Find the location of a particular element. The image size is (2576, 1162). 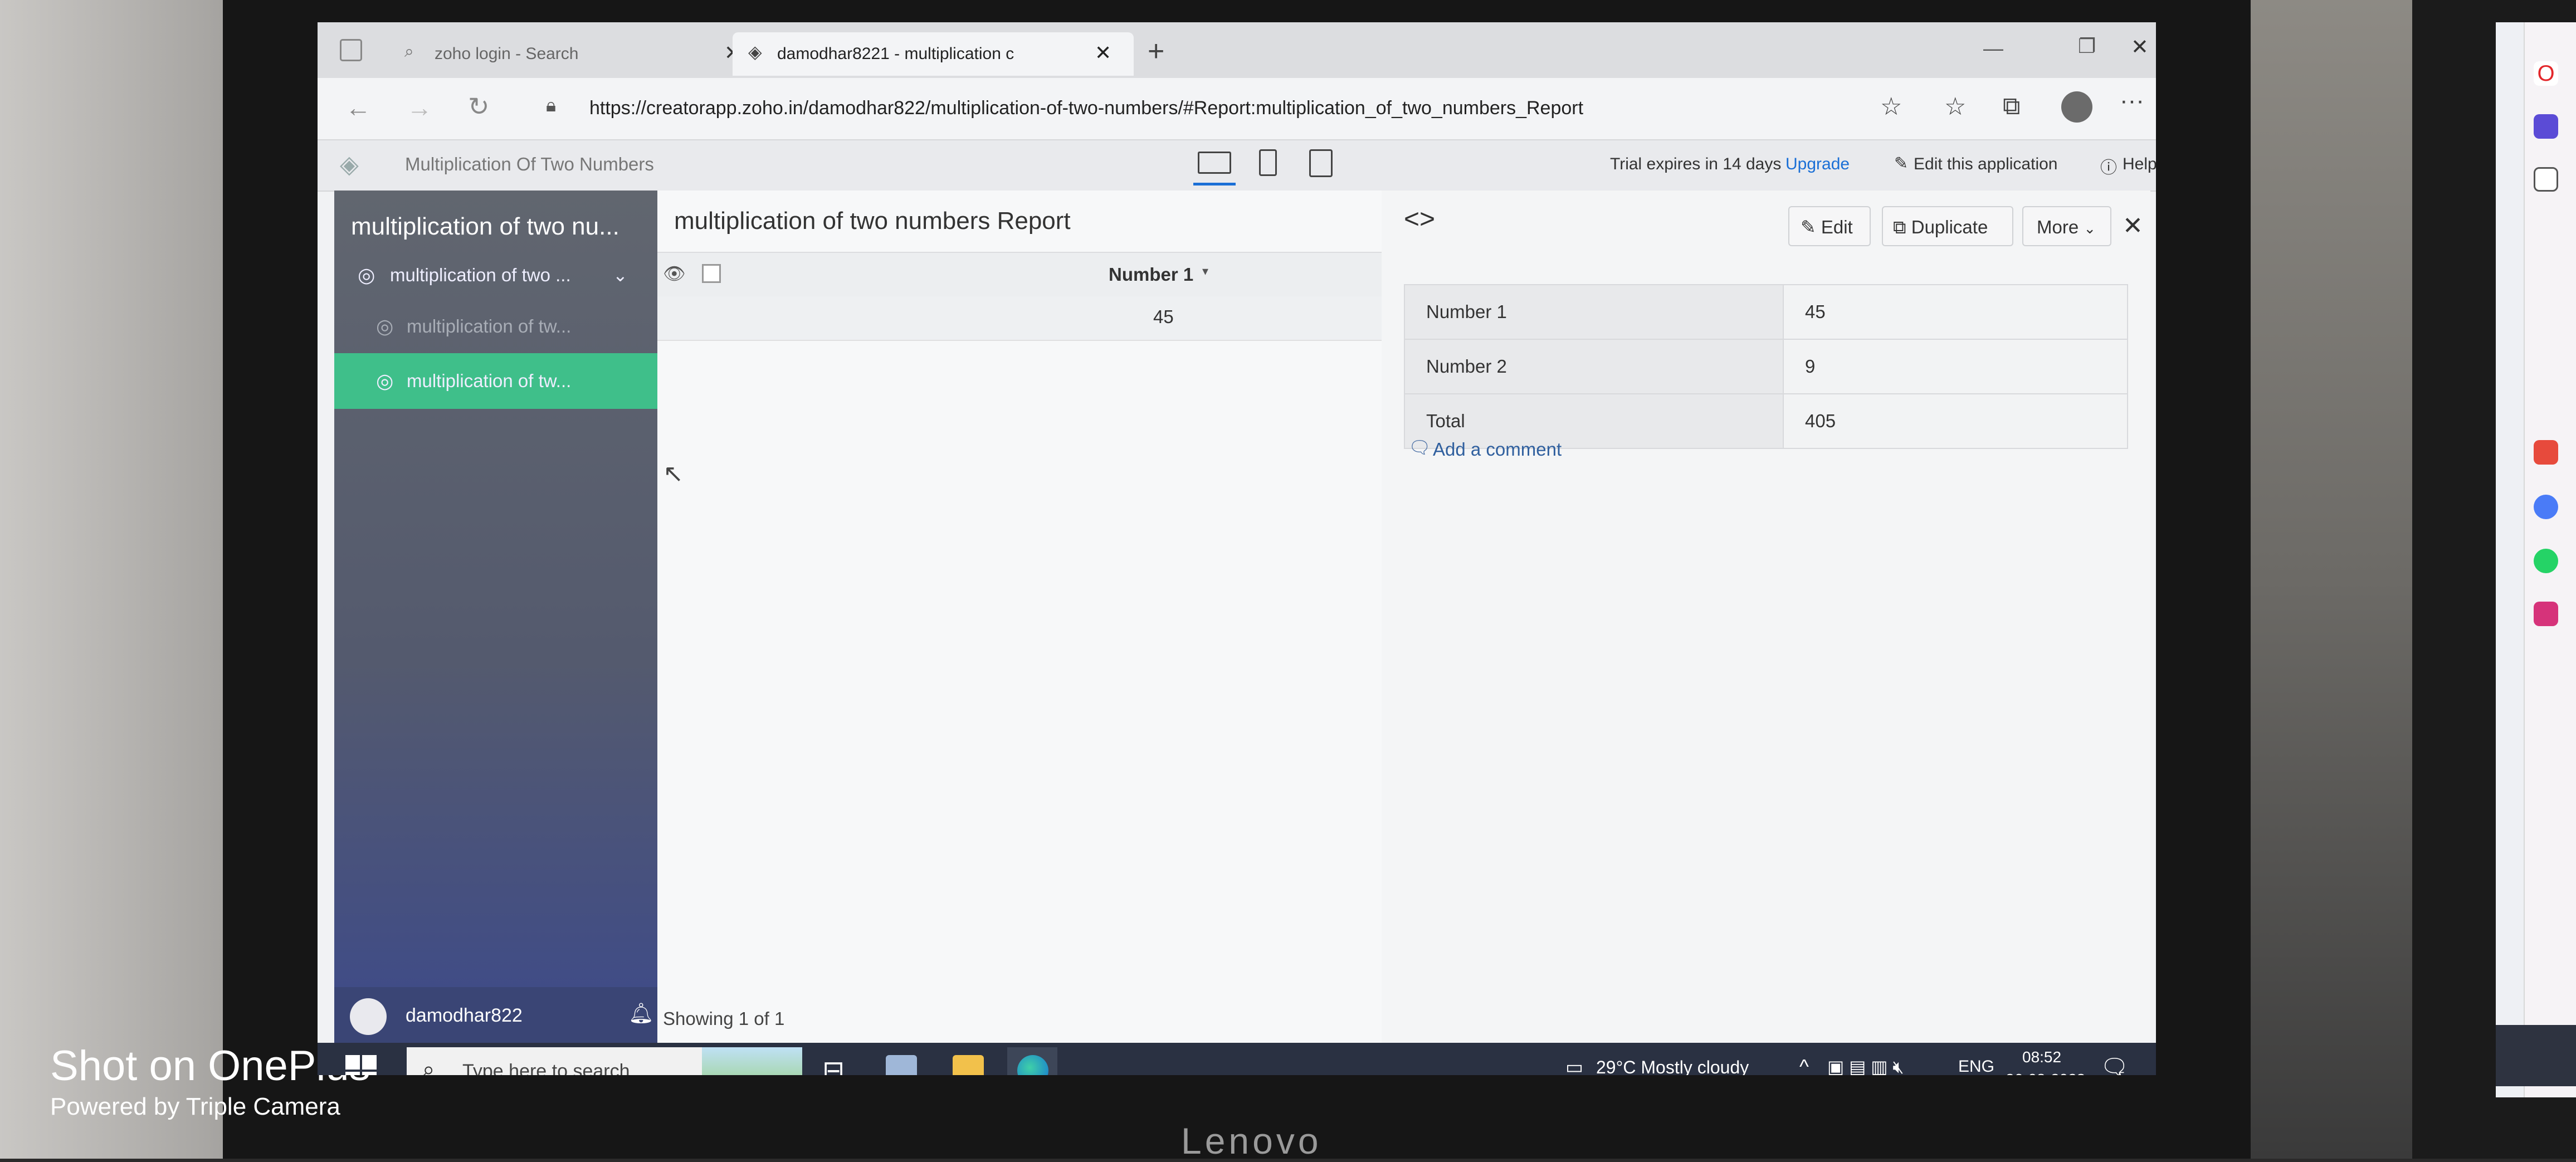

language-indicator: ENG is located at coordinates (1976, 1066).